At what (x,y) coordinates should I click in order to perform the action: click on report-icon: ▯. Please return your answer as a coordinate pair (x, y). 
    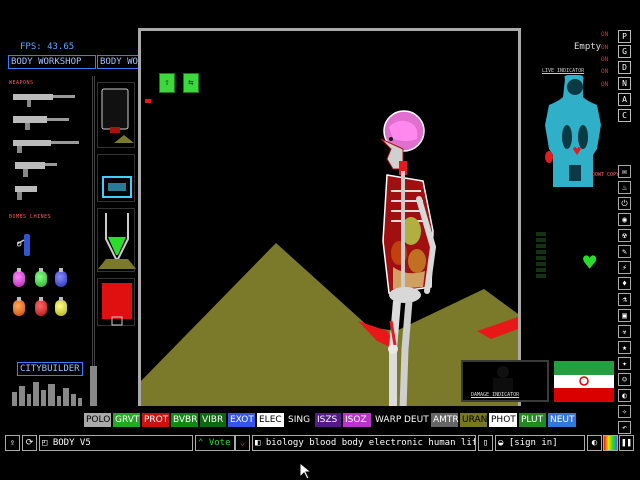
    Looking at the image, I should click on (485, 443).